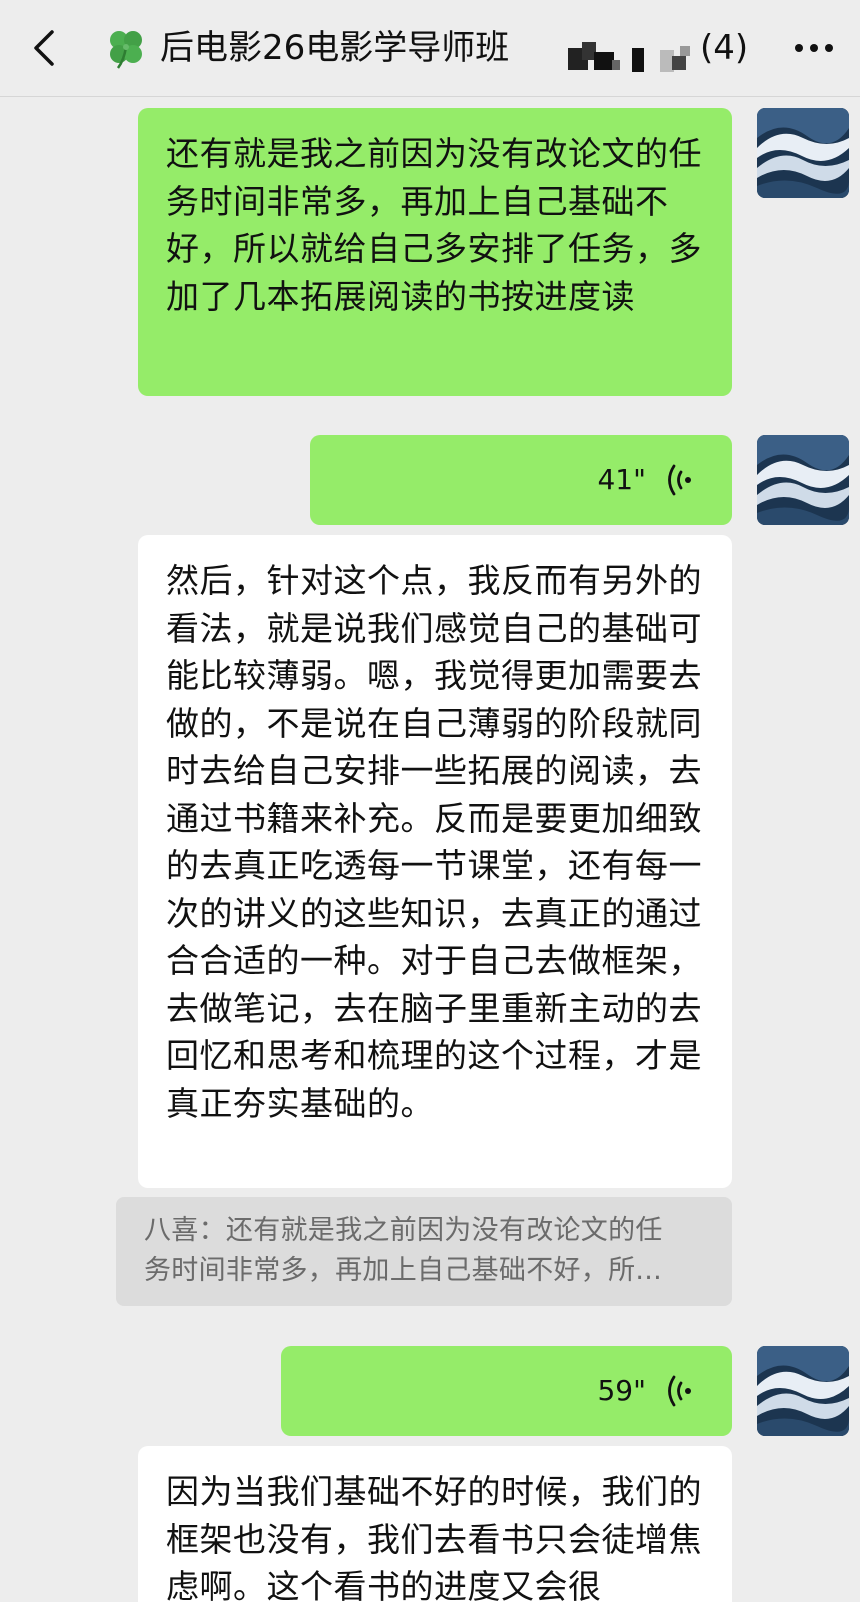 The width and height of the screenshot is (860, 1602). Describe the element at coordinates (724, 48) in the screenshot. I see `member-count: (4)` at that location.